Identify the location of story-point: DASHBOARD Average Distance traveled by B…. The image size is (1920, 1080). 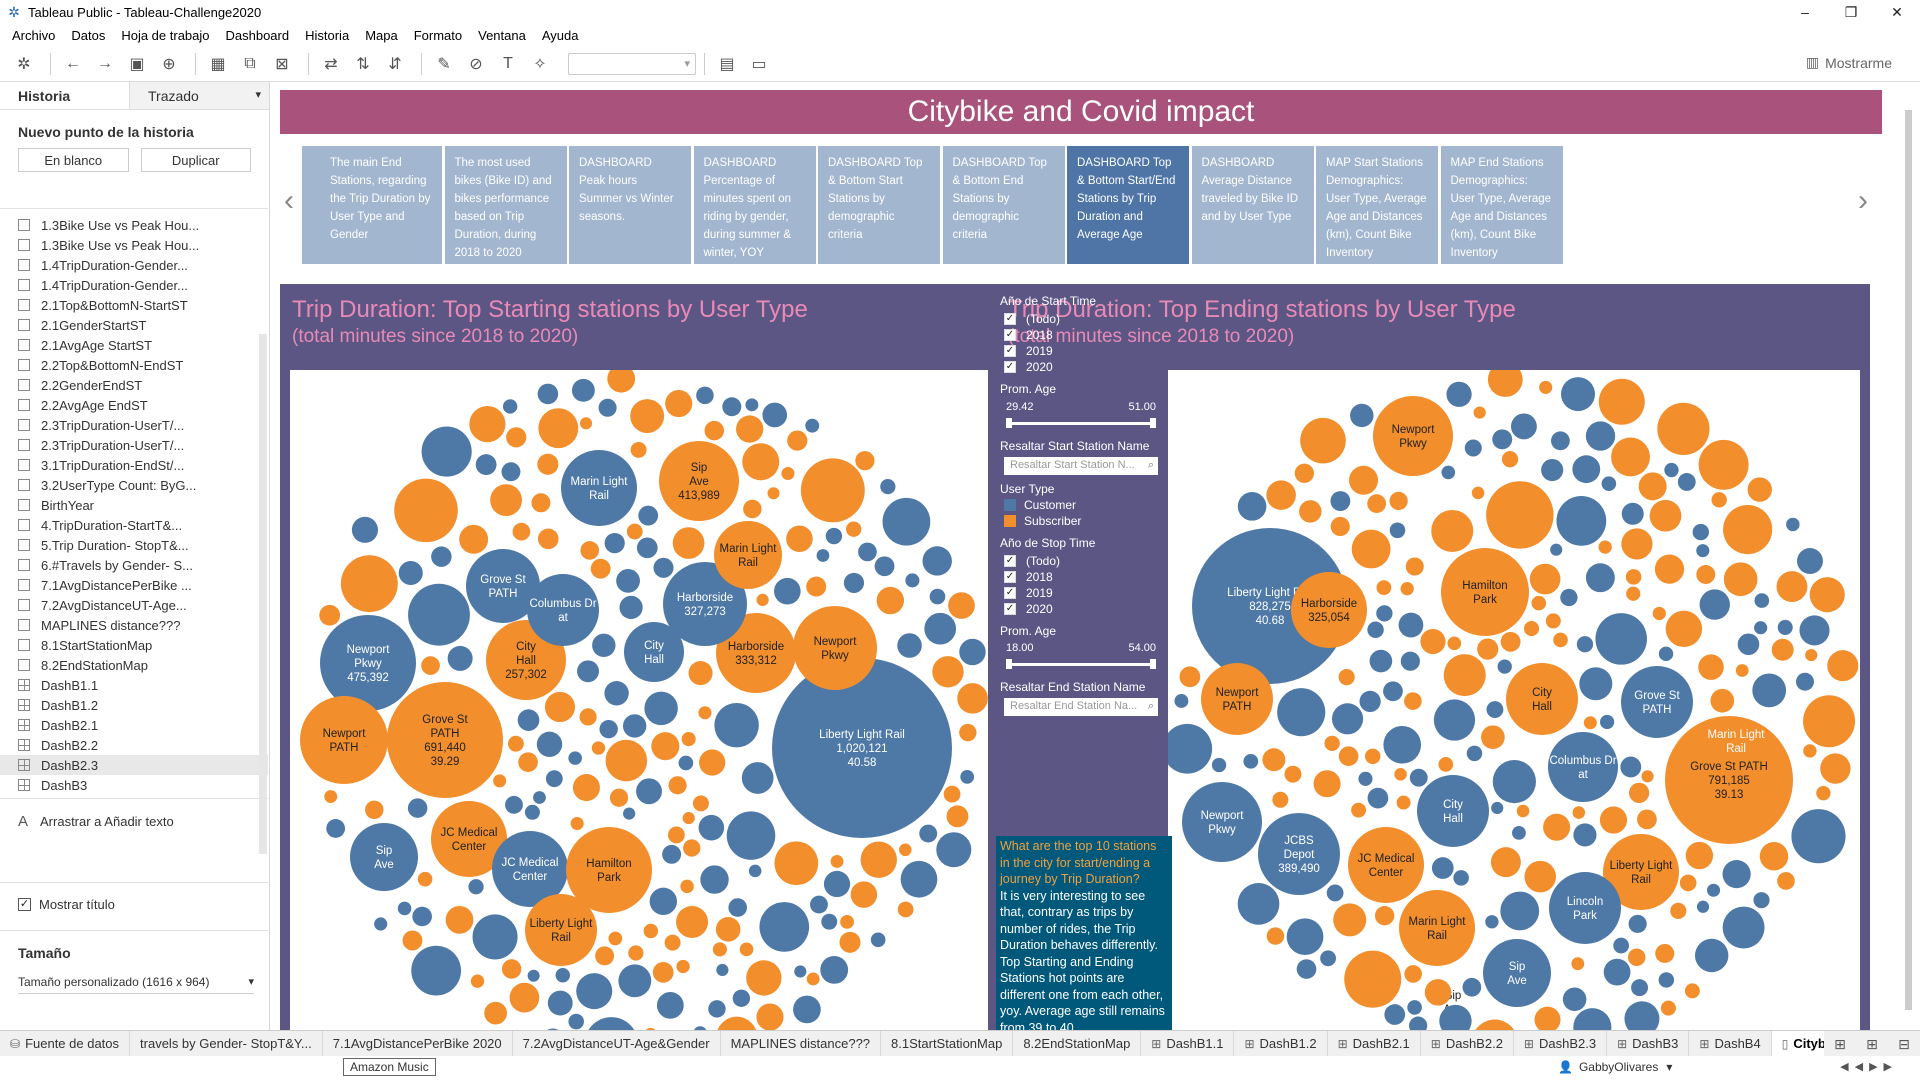
(1252, 205).